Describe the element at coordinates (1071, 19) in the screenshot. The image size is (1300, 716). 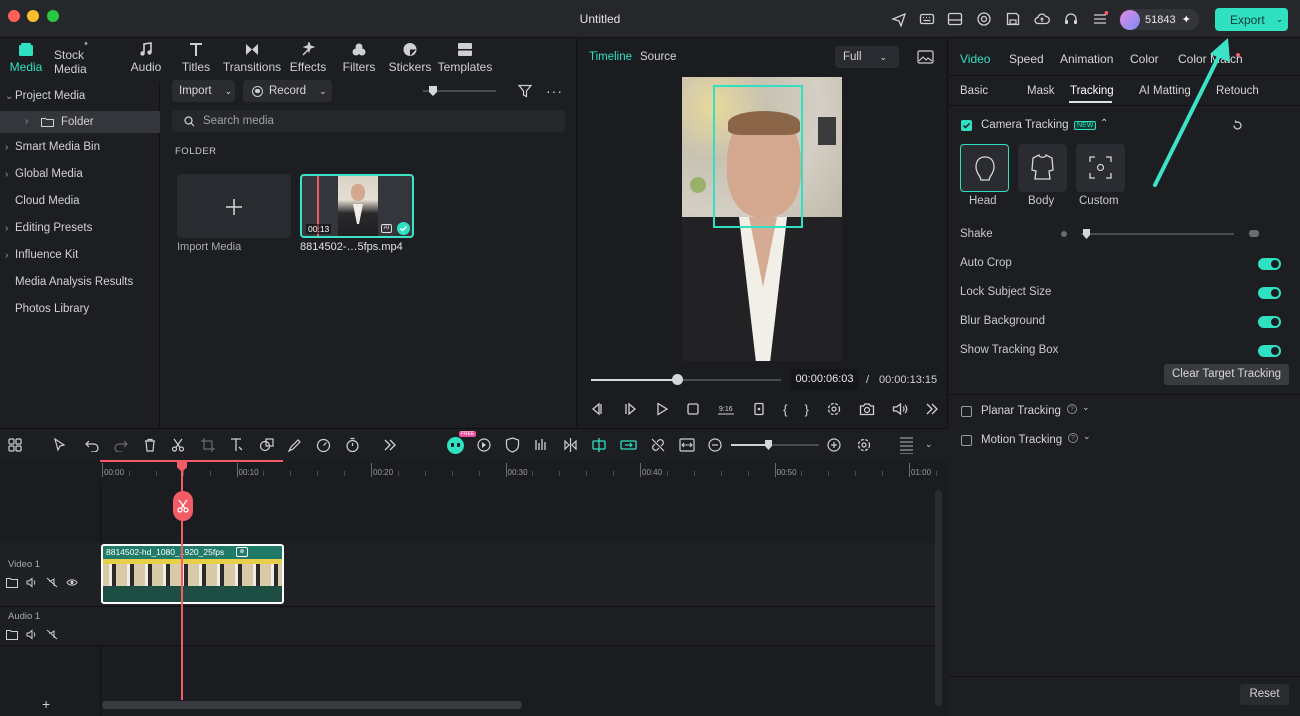
I see `headset-icon` at that location.